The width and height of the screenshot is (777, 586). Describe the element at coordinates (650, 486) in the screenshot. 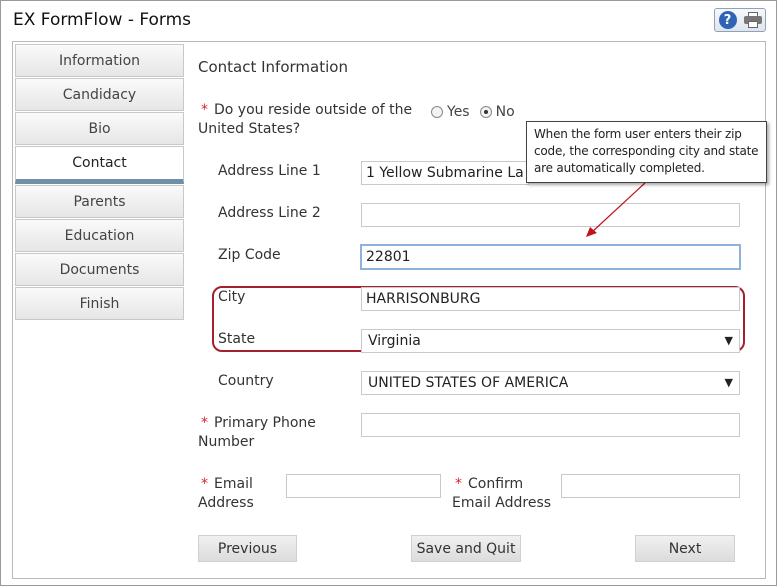

I see `confirm-email-field` at that location.